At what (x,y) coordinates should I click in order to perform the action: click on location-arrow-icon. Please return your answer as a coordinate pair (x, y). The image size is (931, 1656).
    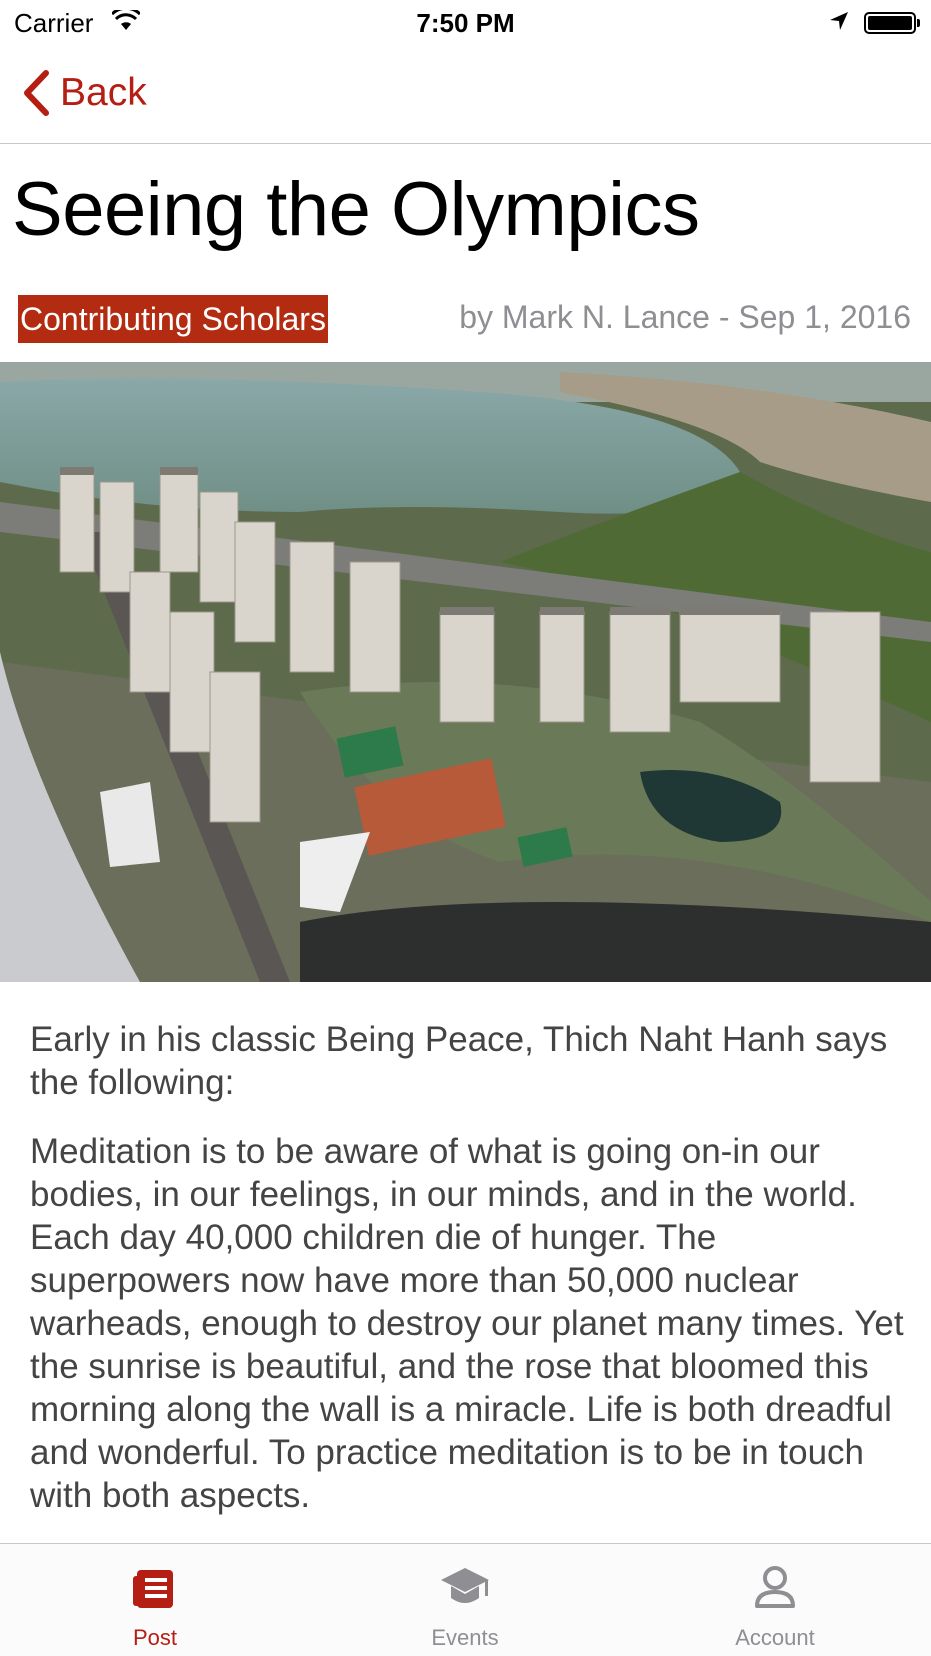
    Looking at the image, I should click on (839, 23).